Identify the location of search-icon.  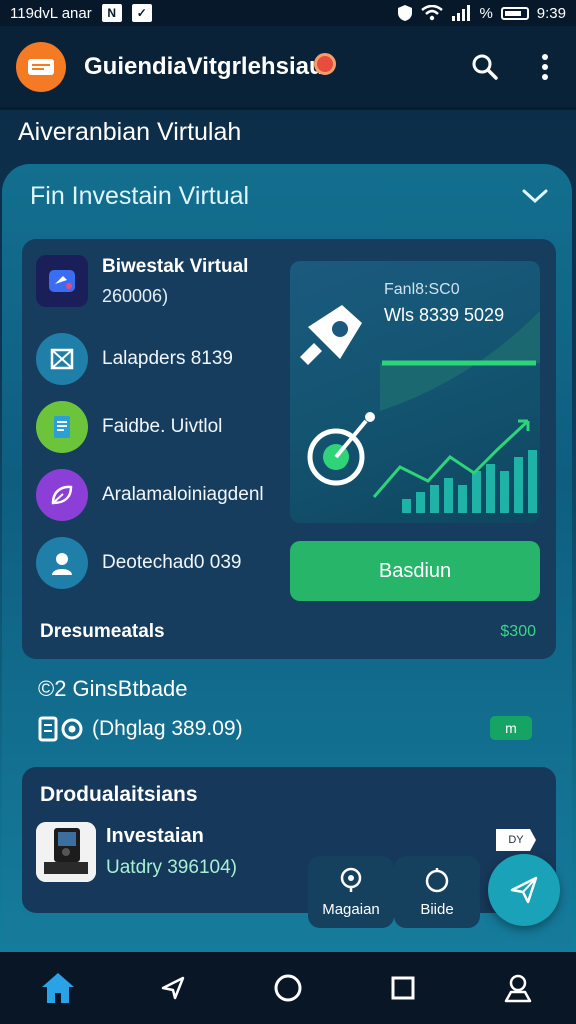
(485, 67).